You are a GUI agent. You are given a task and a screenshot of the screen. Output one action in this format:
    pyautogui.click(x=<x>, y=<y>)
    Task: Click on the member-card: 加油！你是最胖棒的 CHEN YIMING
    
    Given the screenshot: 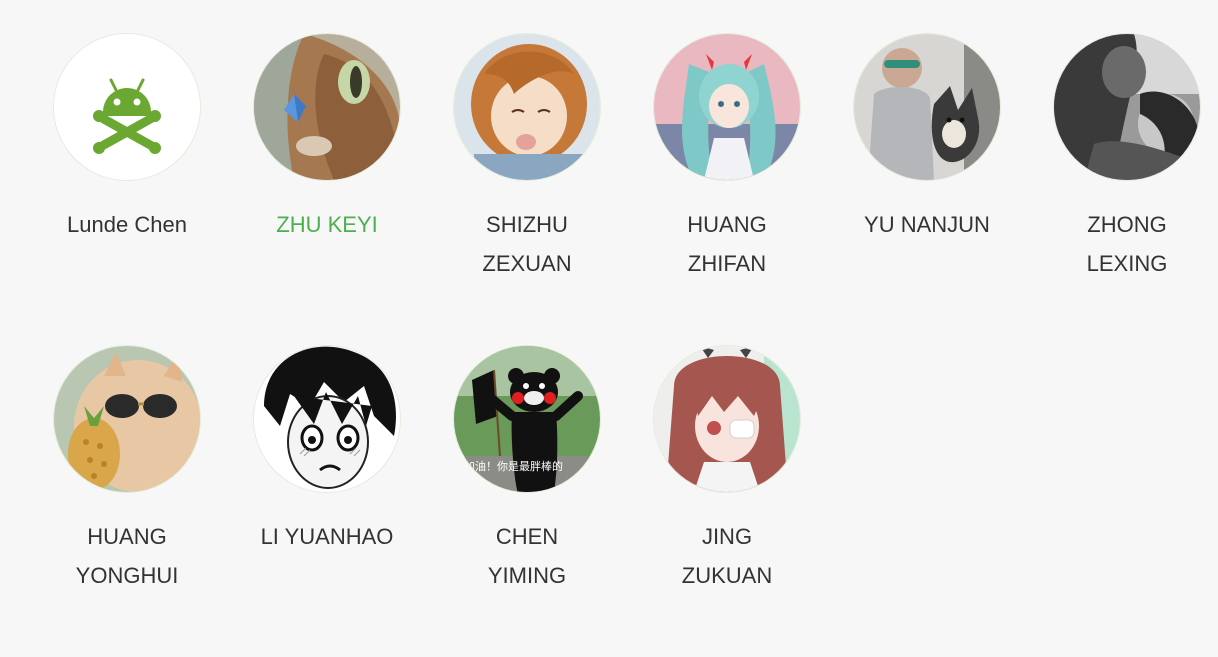 What is the action you would take?
    pyautogui.click(x=527, y=501)
    